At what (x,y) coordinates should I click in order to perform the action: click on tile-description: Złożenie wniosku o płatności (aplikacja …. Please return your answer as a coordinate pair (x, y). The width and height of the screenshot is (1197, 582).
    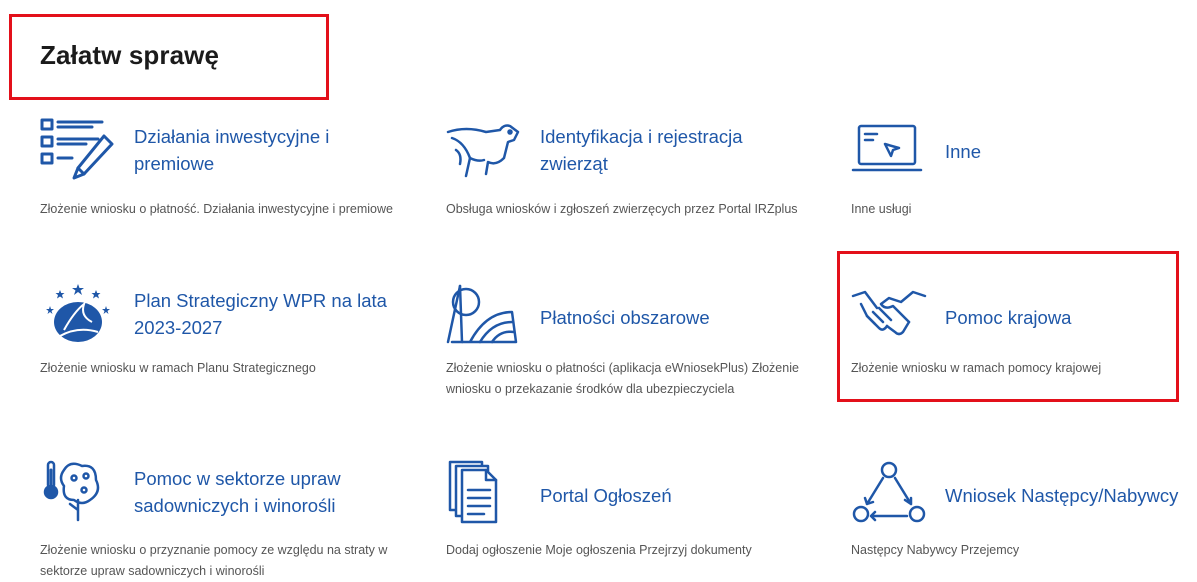
    Looking at the image, I should click on (622, 378).